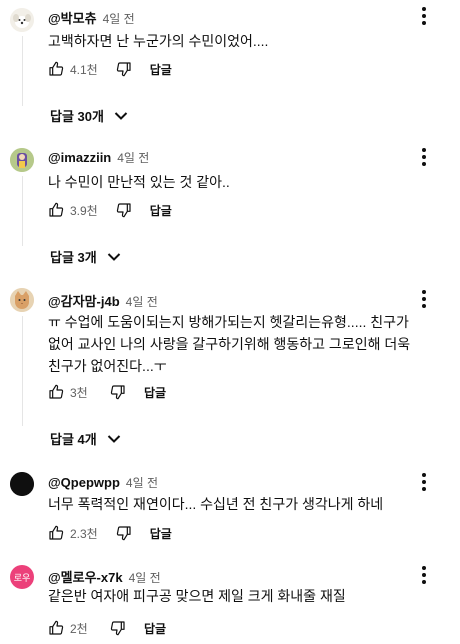 Image resolution: width=460 pixels, height=644 pixels. What do you see at coordinates (85, 576) in the screenshot?
I see `author-name: @멜로우-x7k` at bounding box center [85, 576].